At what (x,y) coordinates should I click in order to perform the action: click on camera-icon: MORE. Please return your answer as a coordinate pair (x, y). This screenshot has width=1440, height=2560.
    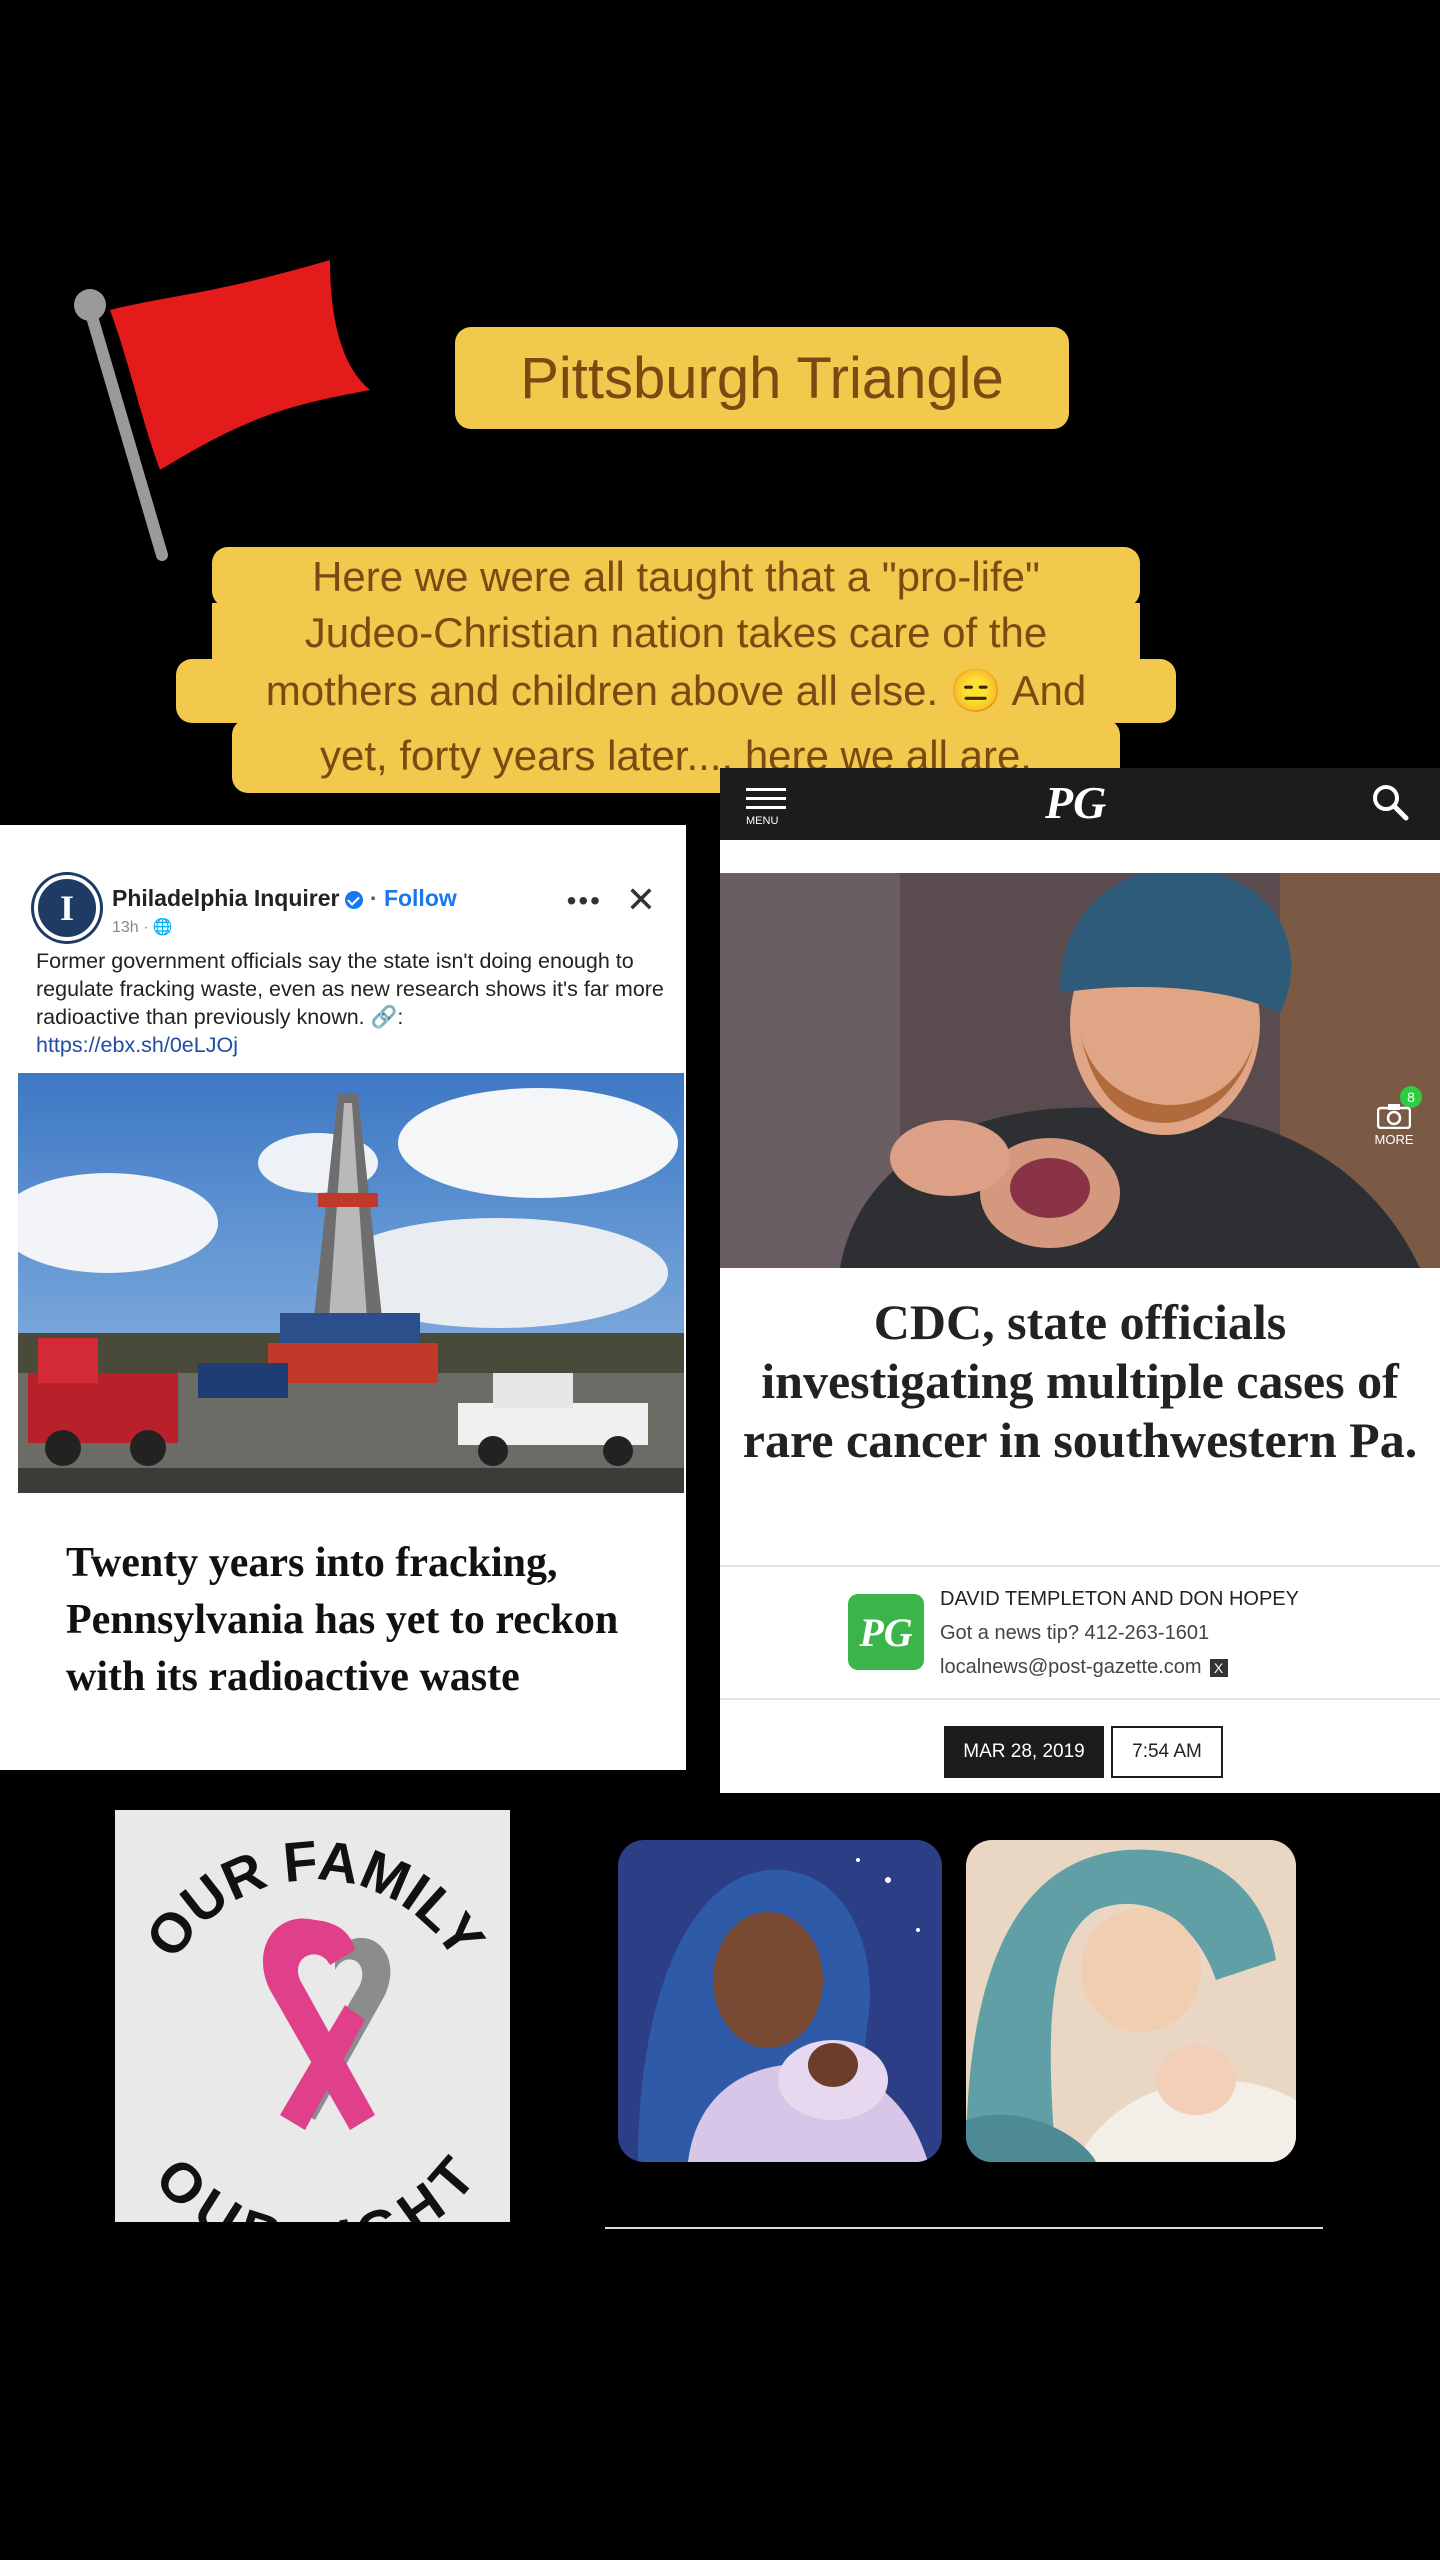
    Looking at the image, I should click on (1394, 1125).